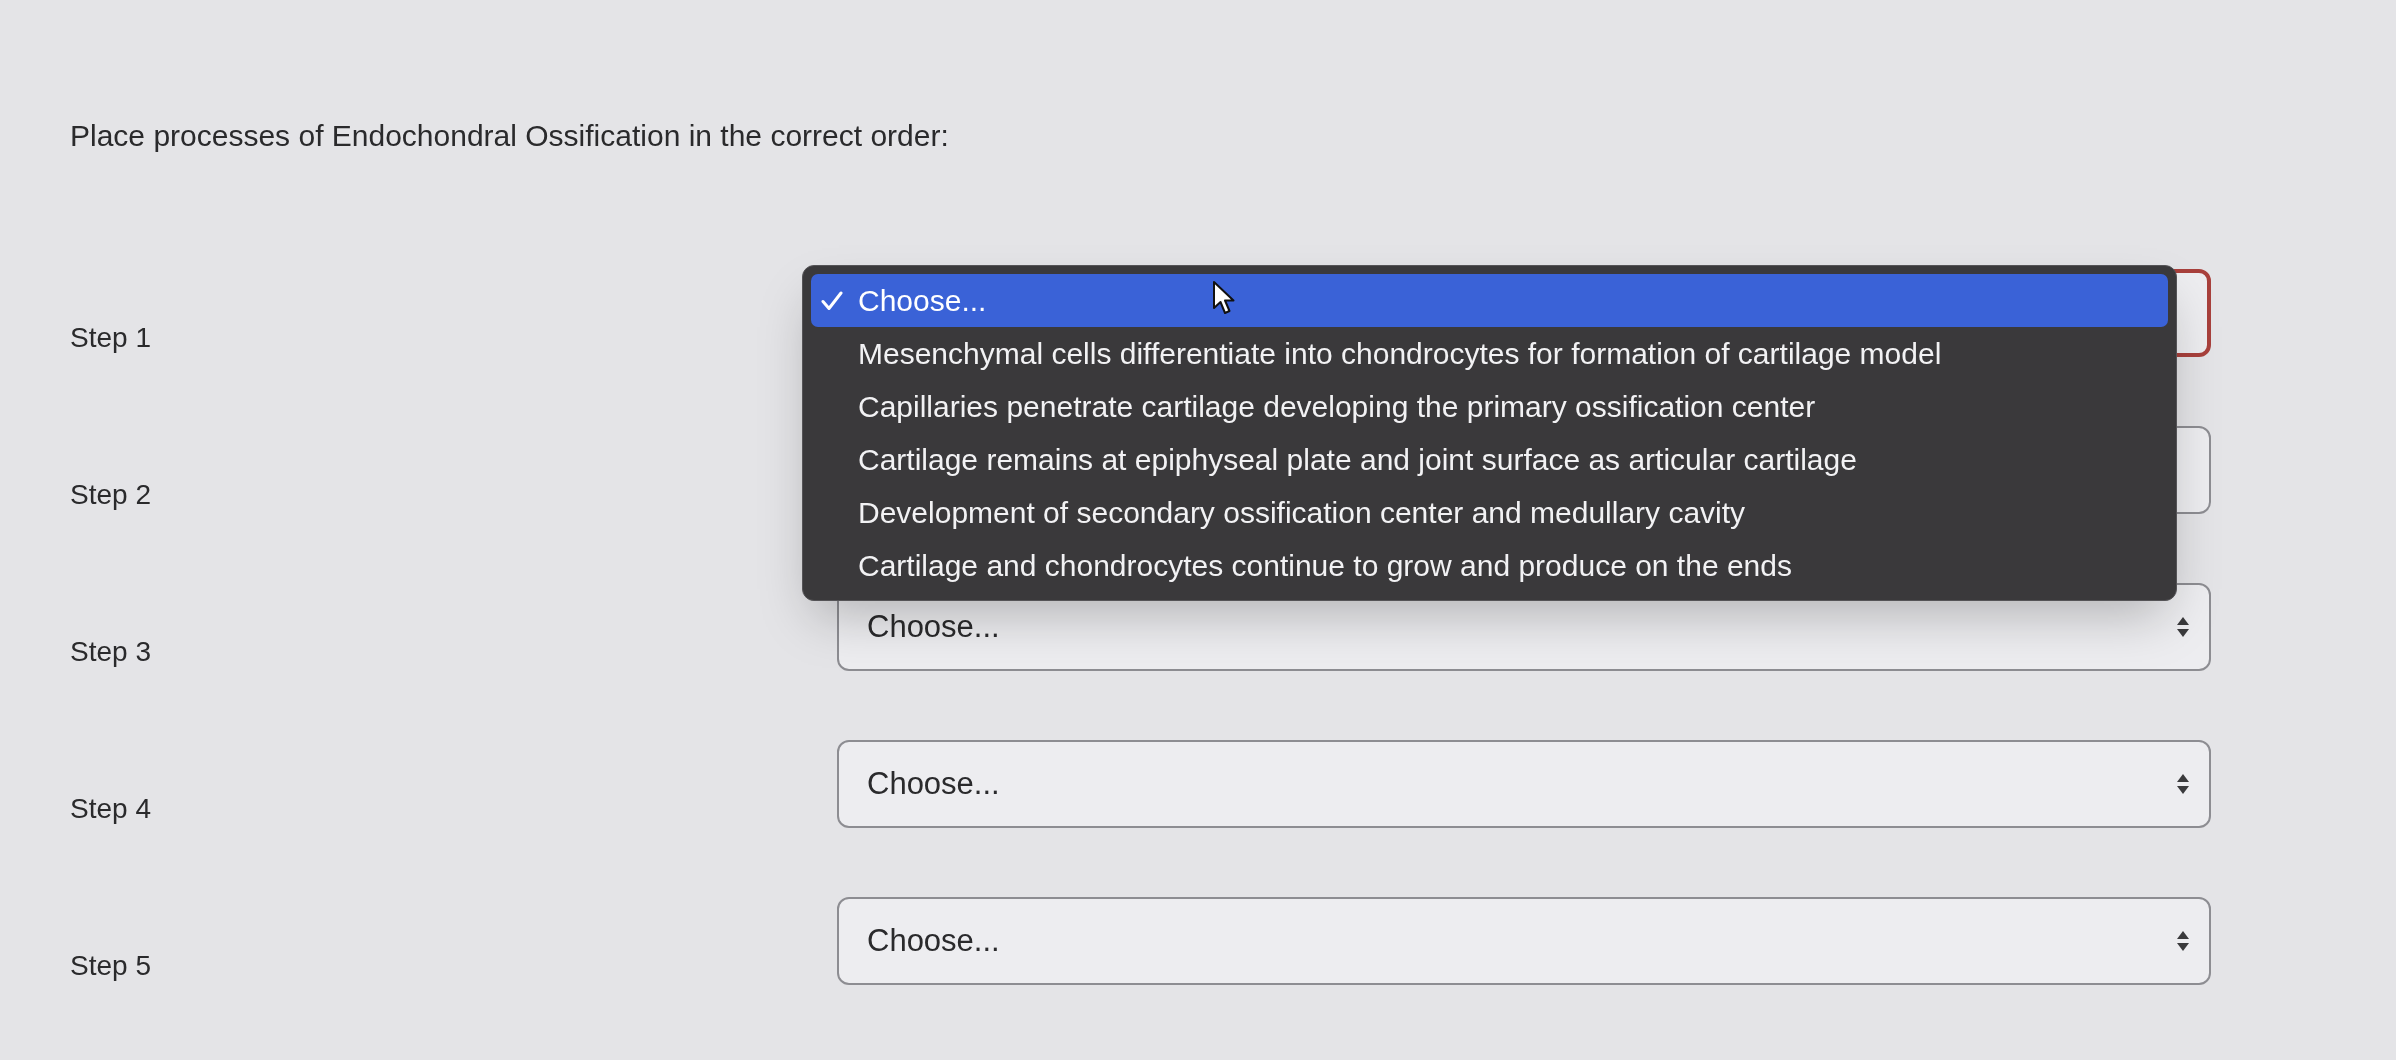 This screenshot has width=2396, height=1060. I want to click on cursor-icon, so click(1224, 298).